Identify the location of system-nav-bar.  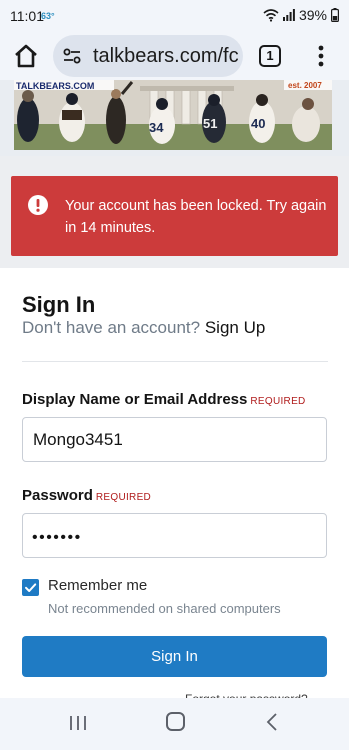
(174, 724).